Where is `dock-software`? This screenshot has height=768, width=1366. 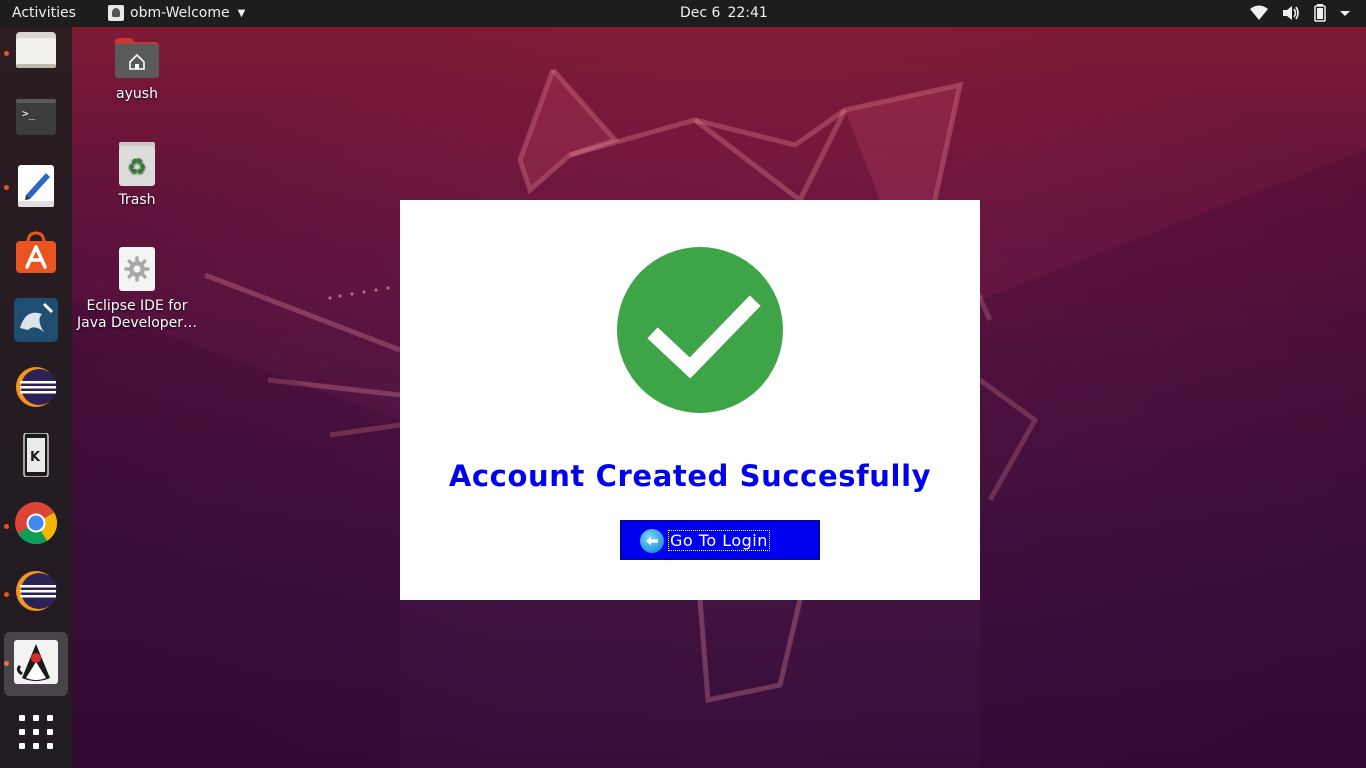
dock-software is located at coordinates (36, 255).